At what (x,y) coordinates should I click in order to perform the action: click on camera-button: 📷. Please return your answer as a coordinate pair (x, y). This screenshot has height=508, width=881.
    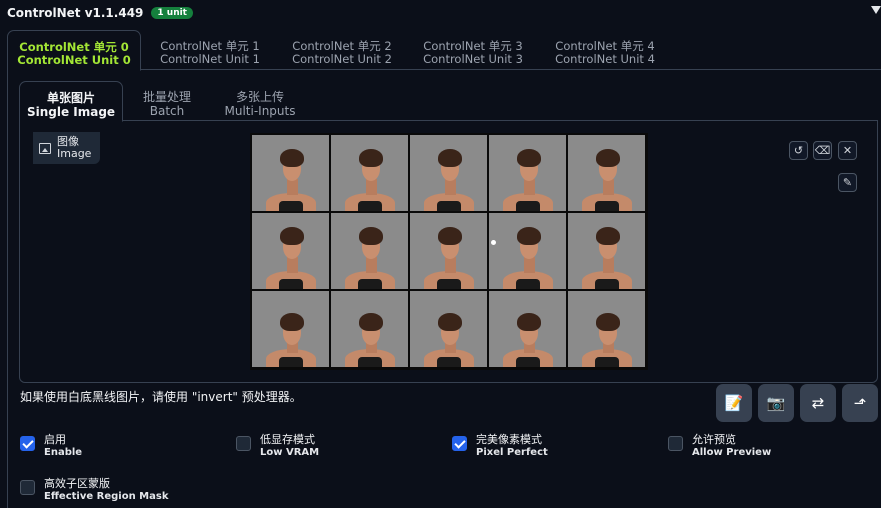
    Looking at the image, I should click on (776, 403).